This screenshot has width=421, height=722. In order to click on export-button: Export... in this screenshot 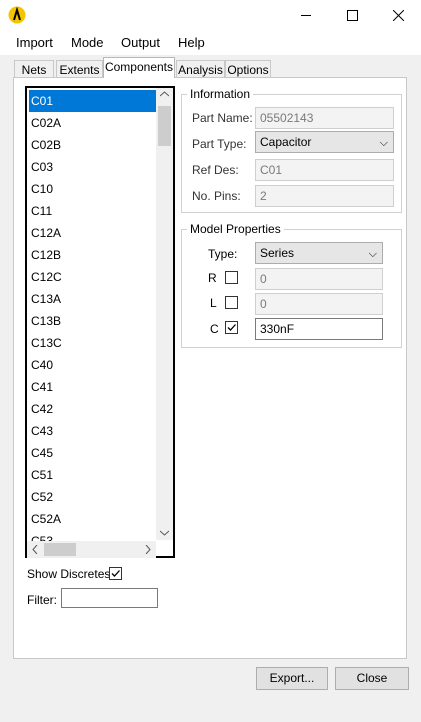, I will do `click(292, 678)`.